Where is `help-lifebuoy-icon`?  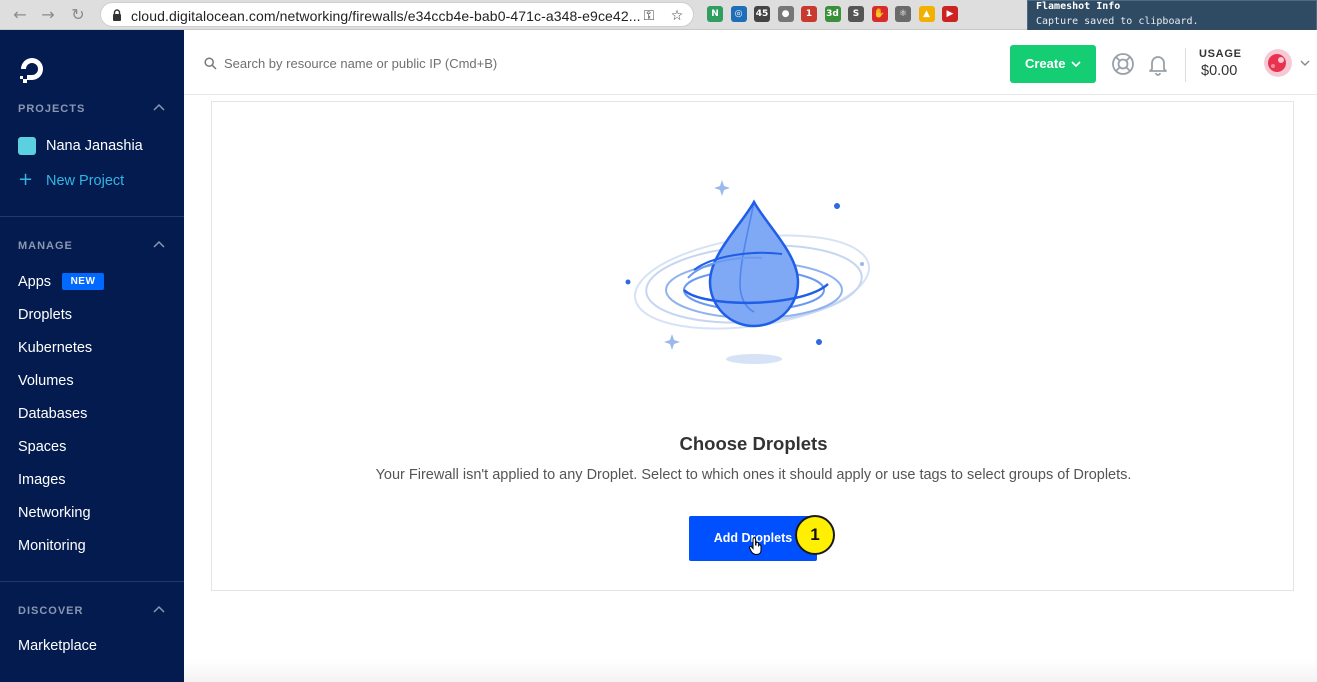
help-lifebuoy-icon is located at coordinates (1123, 64).